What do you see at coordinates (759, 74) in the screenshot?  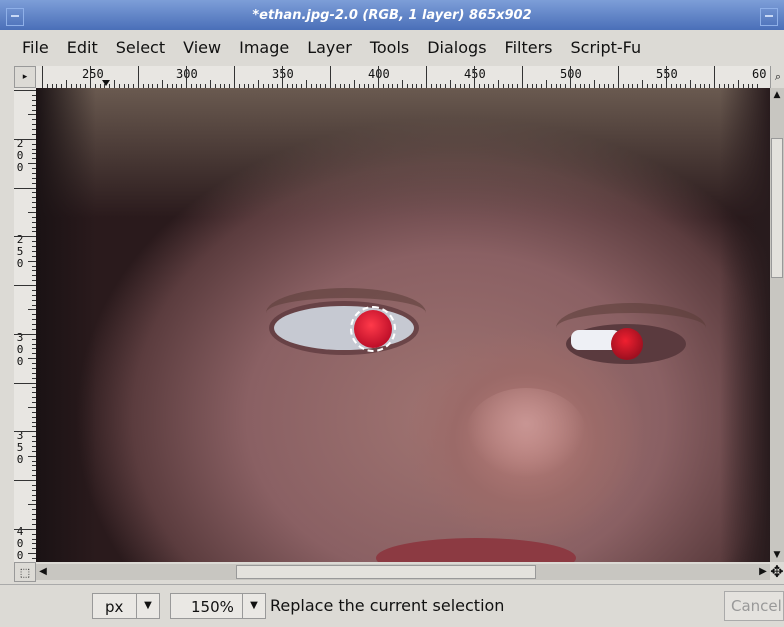 I see `hruler-label: 60` at bounding box center [759, 74].